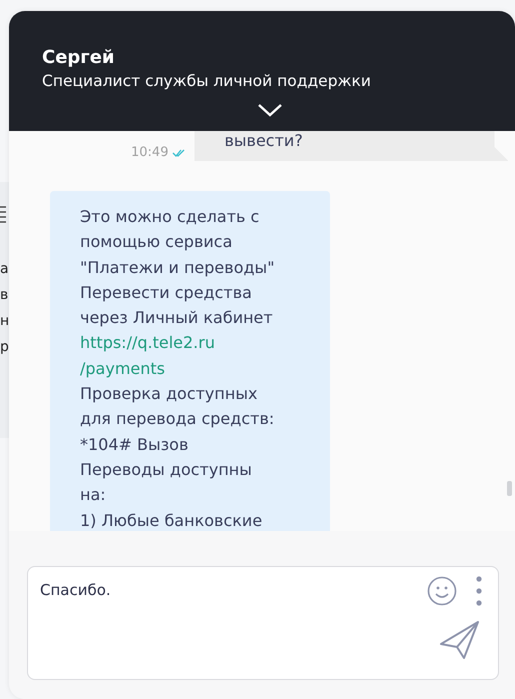  Describe the element at coordinates (166, 469) in the screenshot. I see `message-line: Переводы доступны` at that location.